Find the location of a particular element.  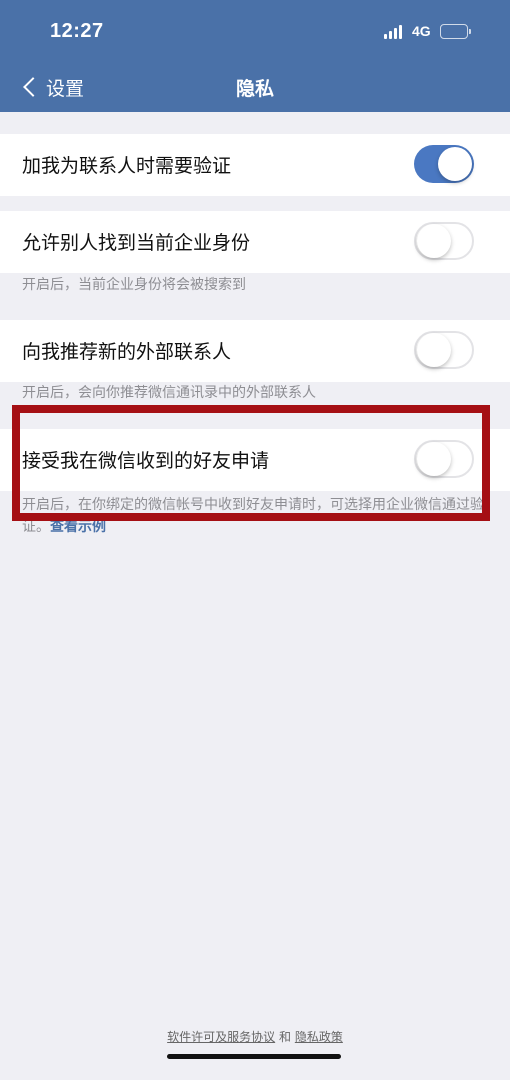

setting-label: 加我为联系人时需要验证 is located at coordinates (127, 166).